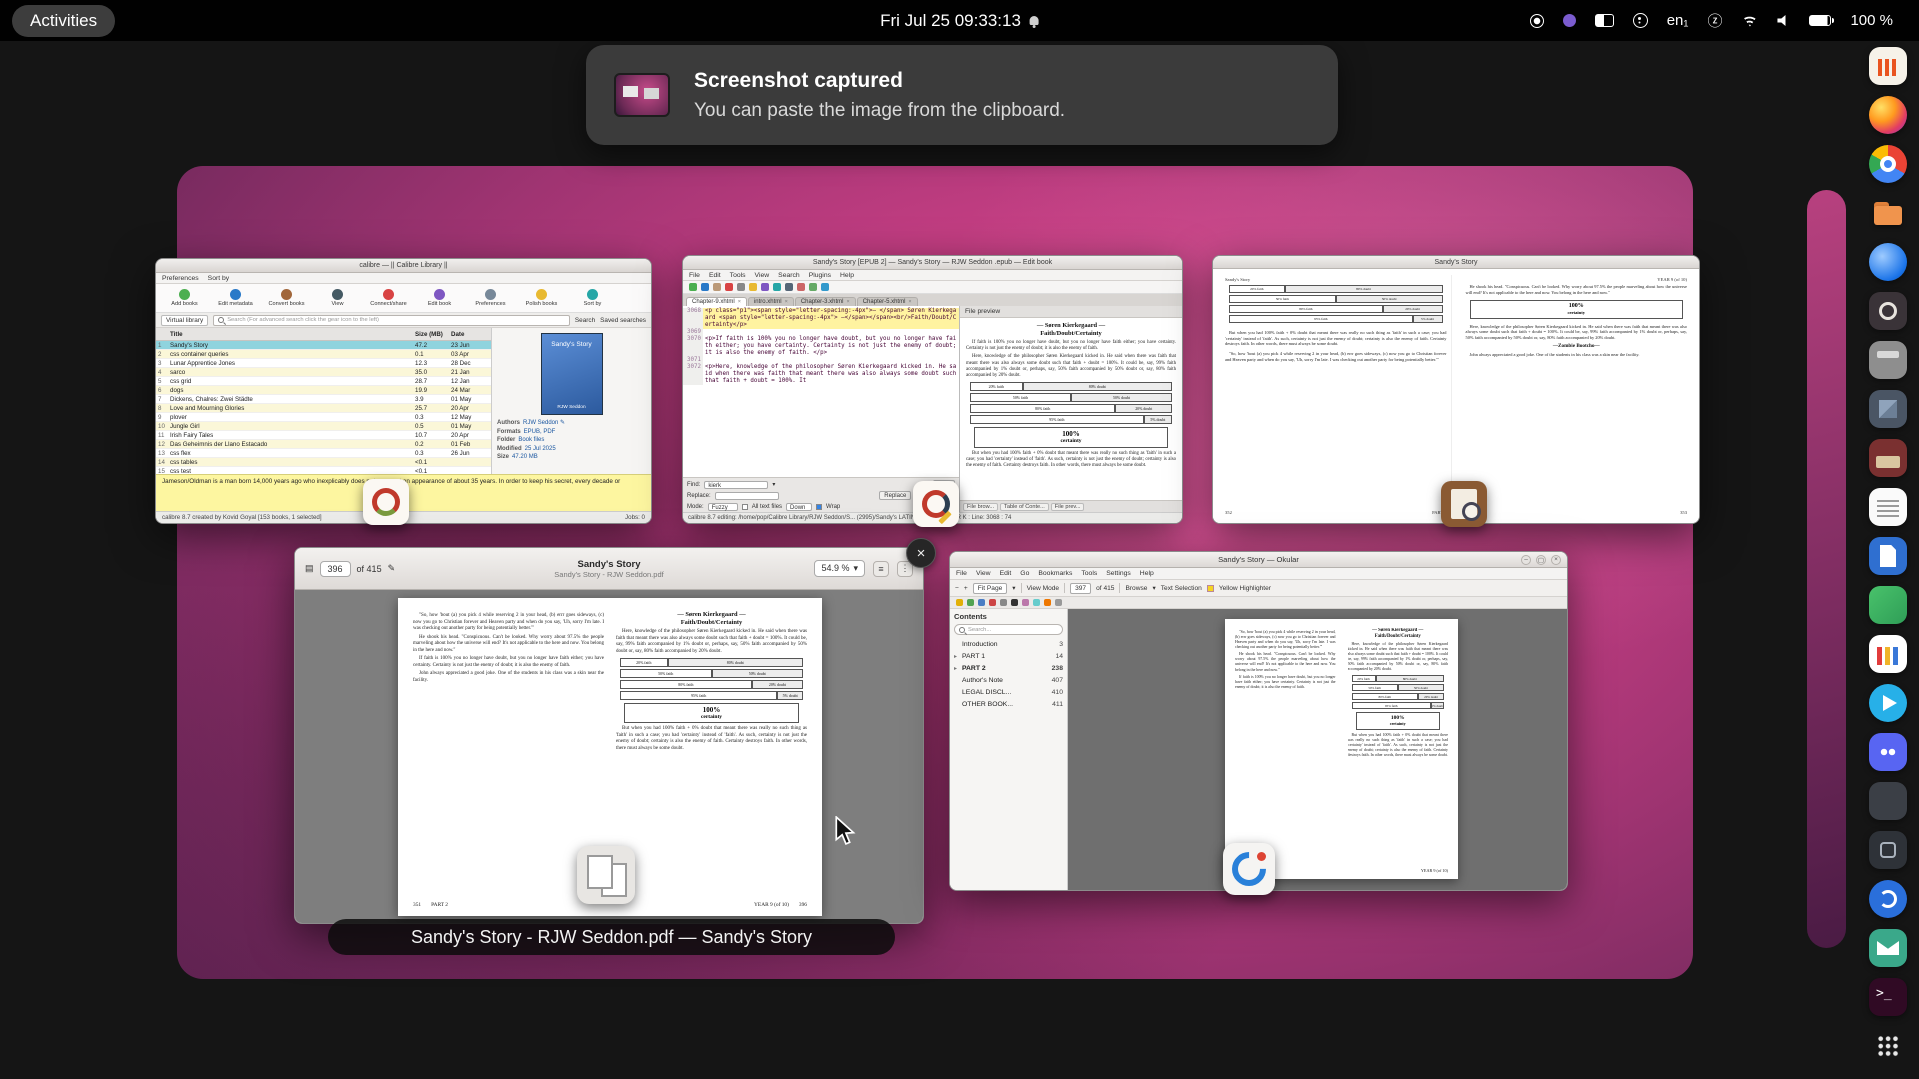  What do you see at coordinates (323, 381) in the screenshot?
I see `table-row: 5 css grid 28.7 12 Jan` at bounding box center [323, 381].